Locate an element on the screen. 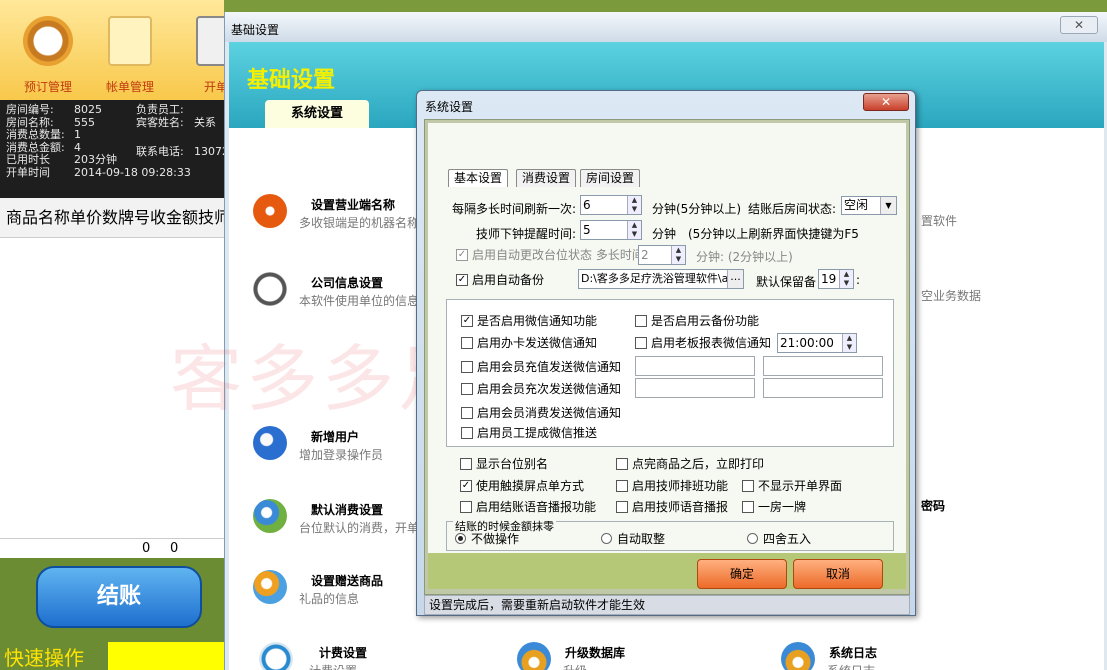  feature-title: 计费设置 is located at coordinates (343, 653).